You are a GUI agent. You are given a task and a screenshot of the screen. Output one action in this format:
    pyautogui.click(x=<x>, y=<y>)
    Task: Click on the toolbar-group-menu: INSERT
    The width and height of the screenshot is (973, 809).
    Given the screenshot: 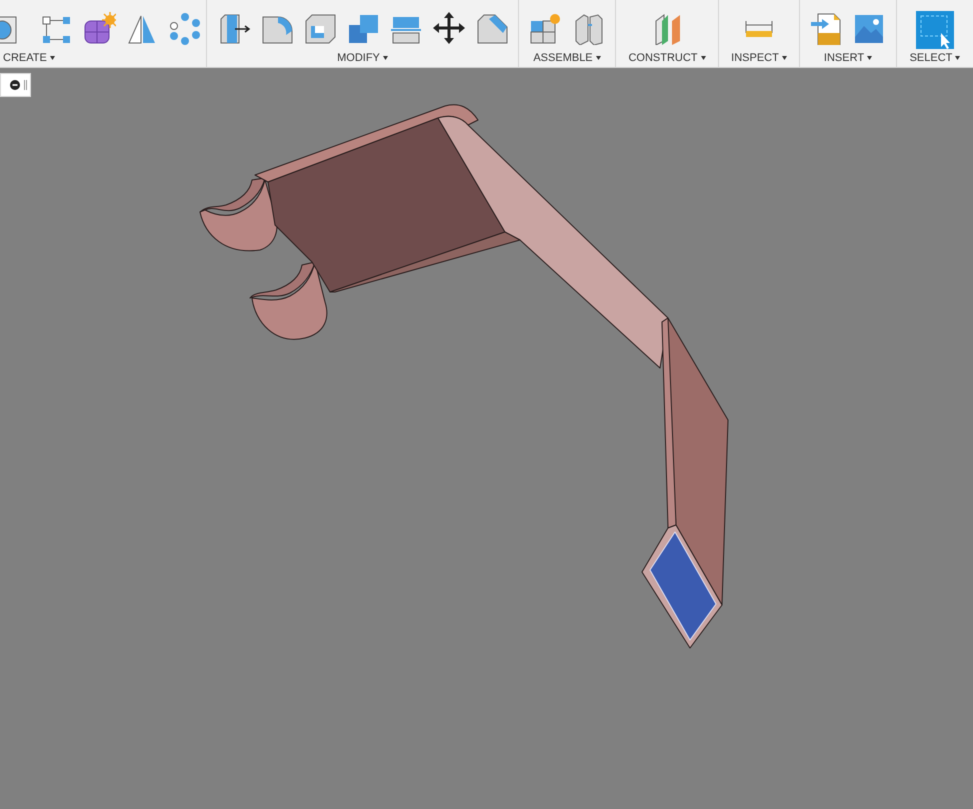 What is the action you would take?
    pyautogui.click(x=848, y=58)
    